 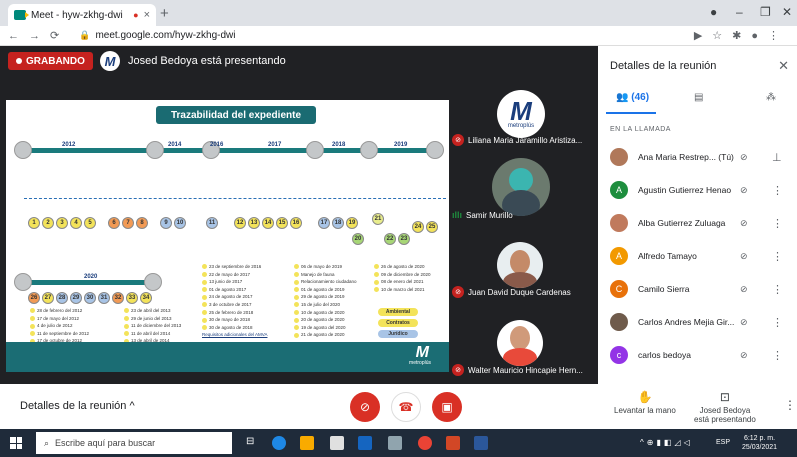 What do you see at coordinates (666, 442) in the screenshot?
I see `system-tray-icons: ^⊕▮◧◿◁` at bounding box center [666, 442].